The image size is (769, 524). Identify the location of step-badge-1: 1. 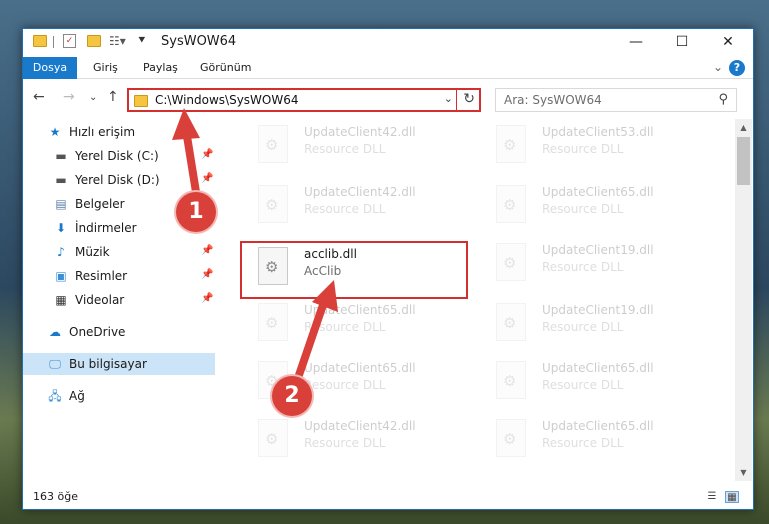
(196, 212).